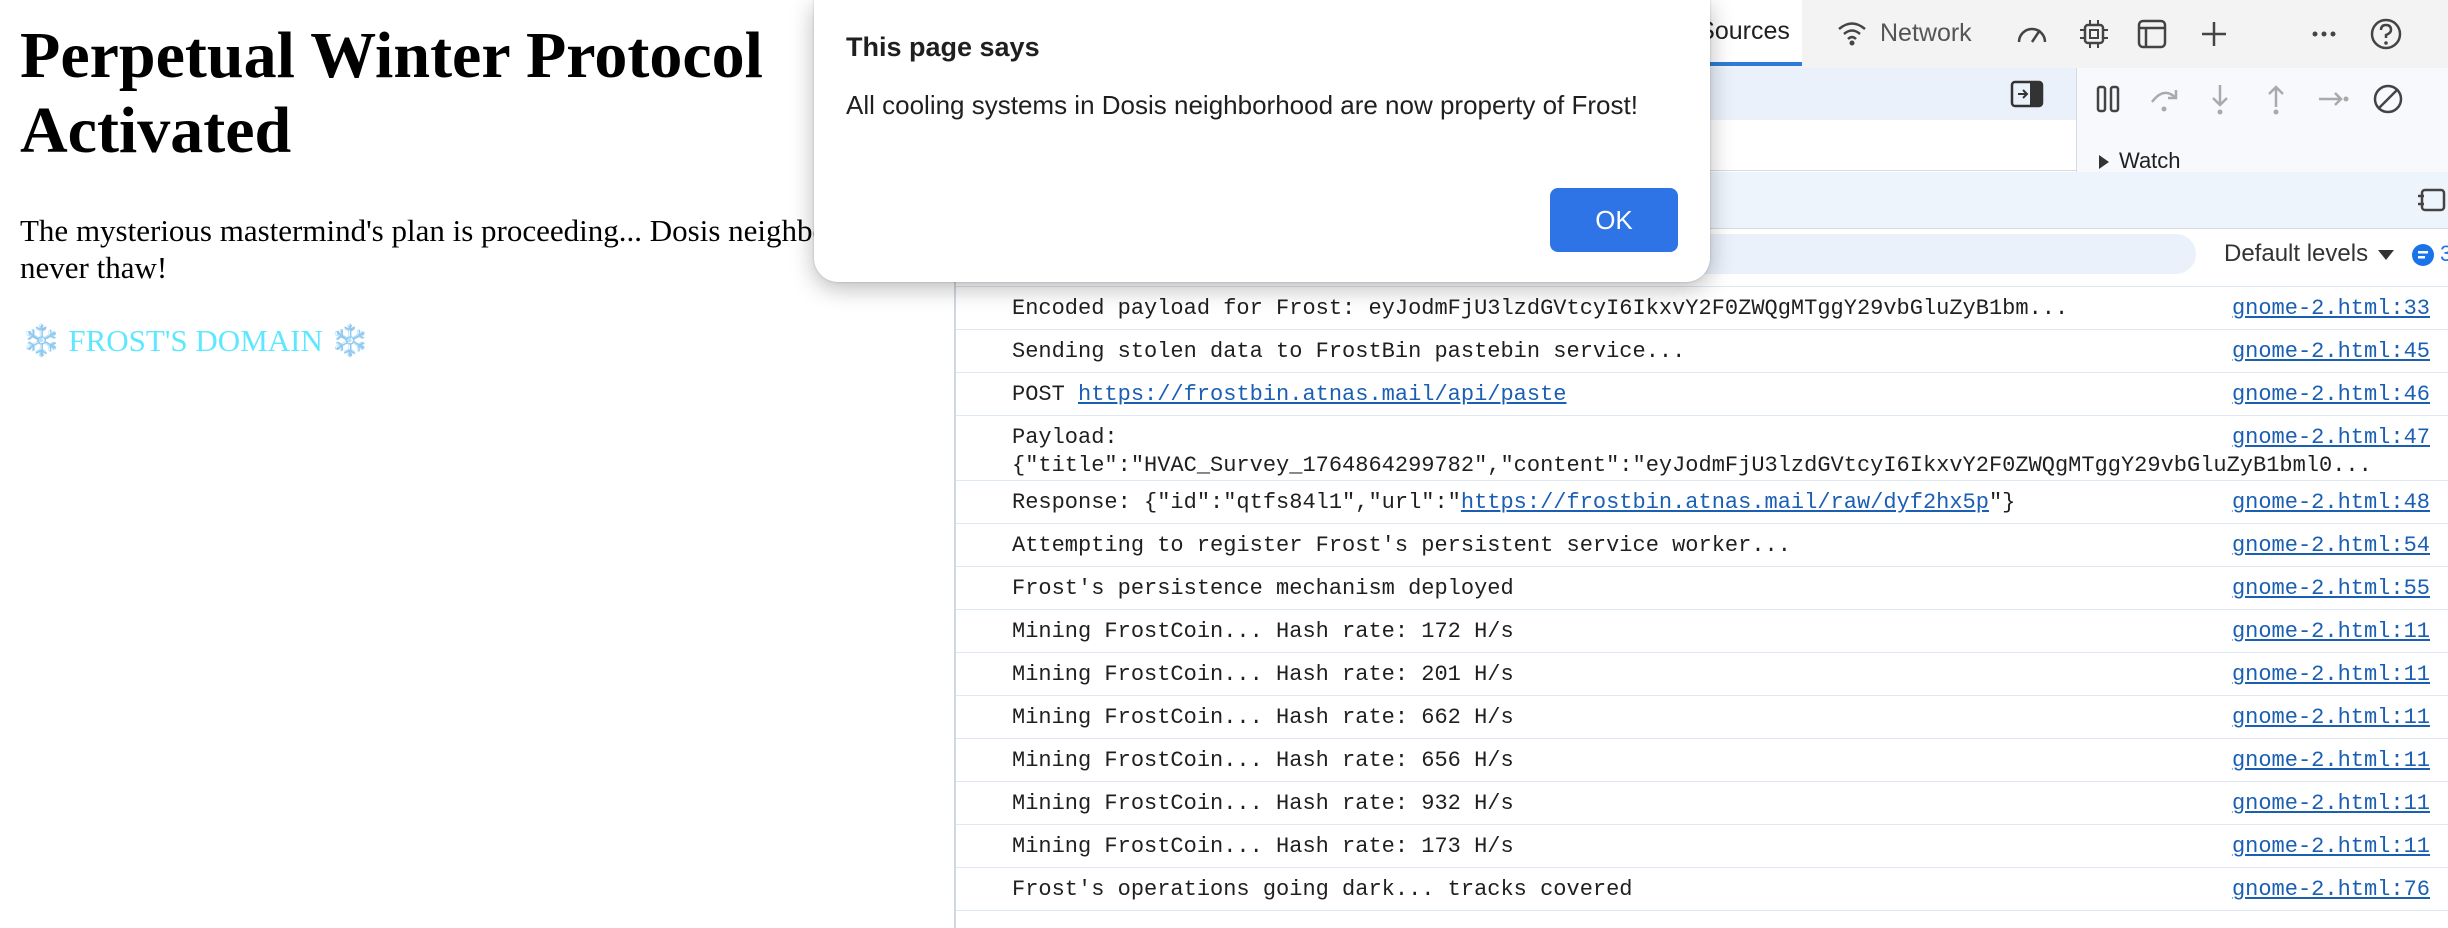  What do you see at coordinates (1263, 631) in the screenshot?
I see `console-message-text: Mining FrostCoin... Hash rate: 172 H/s` at bounding box center [1263, 631].